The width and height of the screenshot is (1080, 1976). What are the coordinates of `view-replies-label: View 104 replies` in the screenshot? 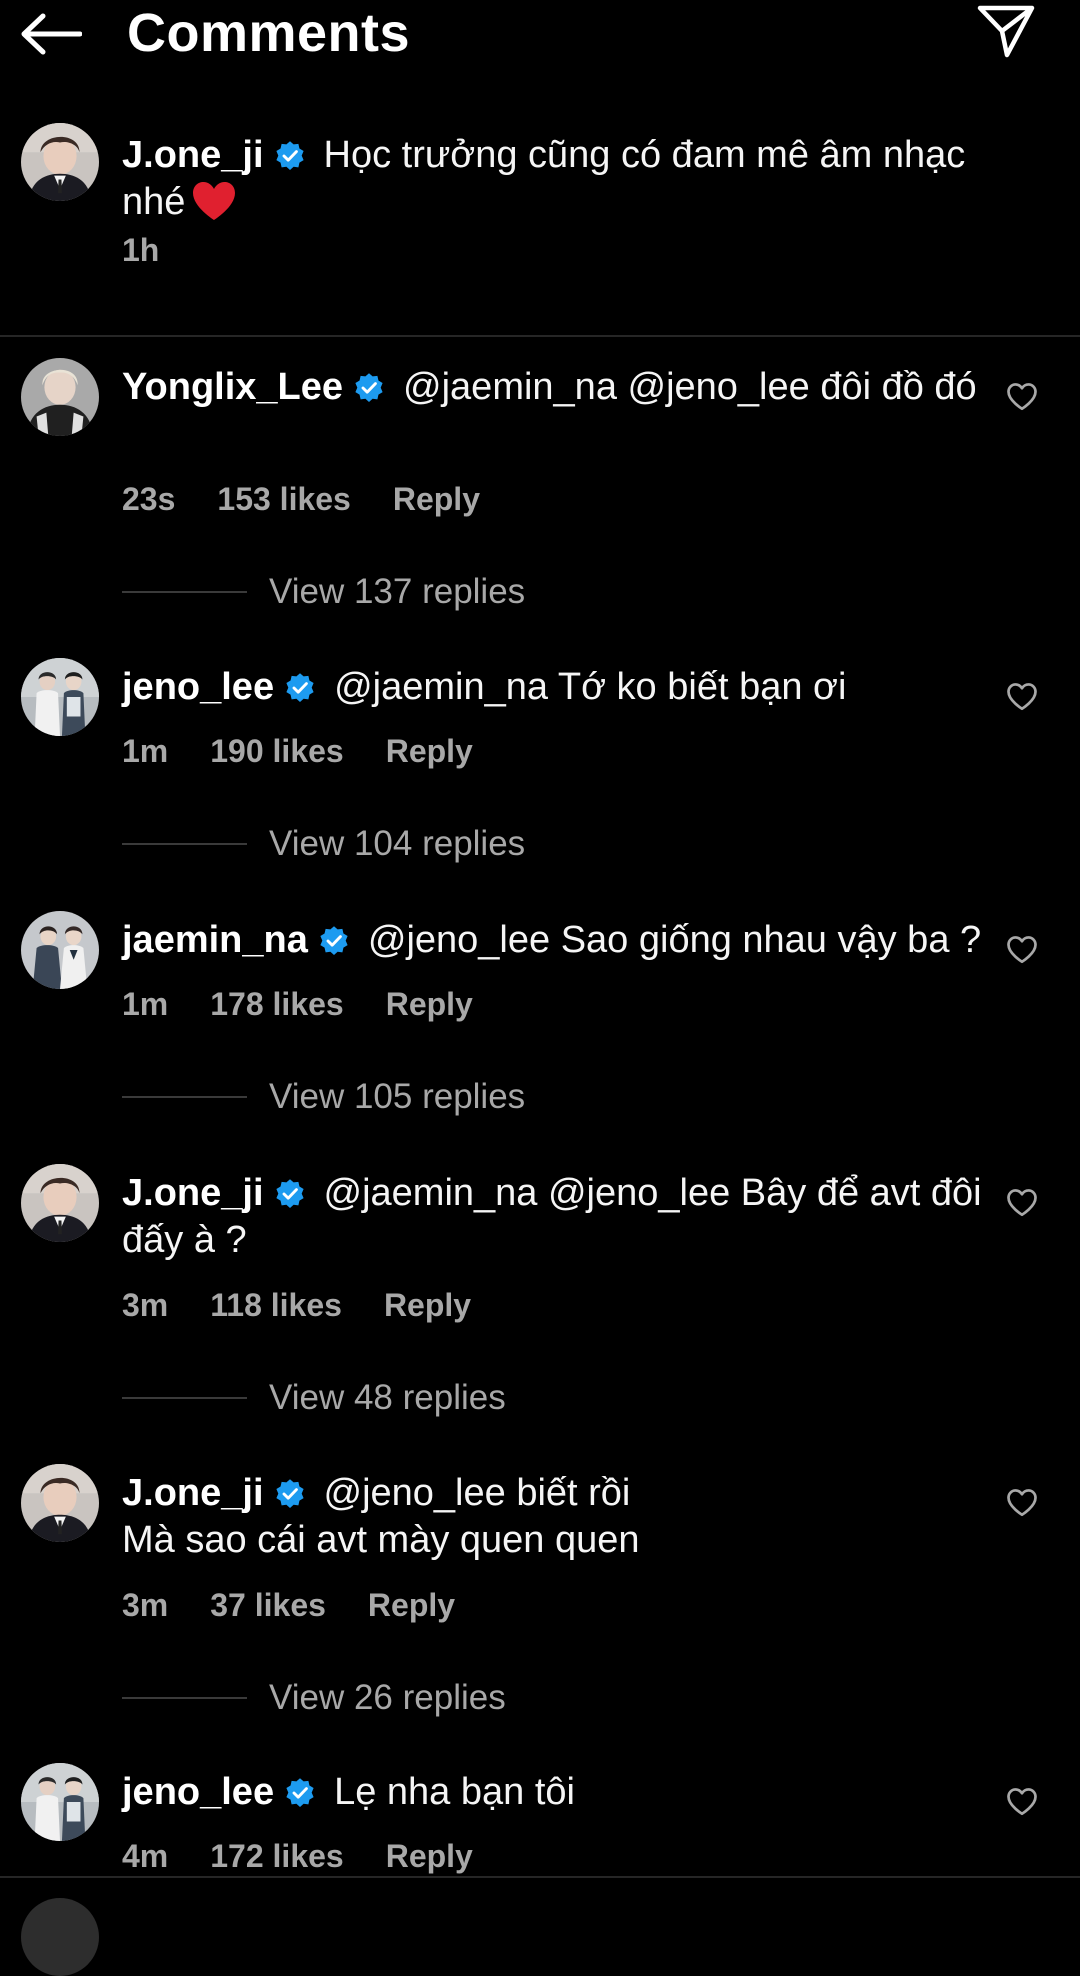 It's located at (397, 843).